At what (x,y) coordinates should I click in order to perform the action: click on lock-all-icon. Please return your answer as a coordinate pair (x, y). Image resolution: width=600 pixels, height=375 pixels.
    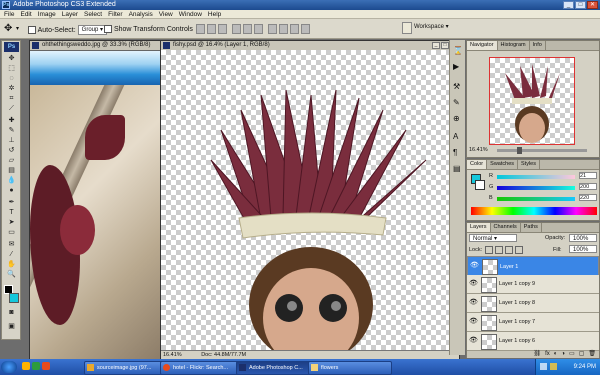
    Looking at the image, I should click on (519, 250).